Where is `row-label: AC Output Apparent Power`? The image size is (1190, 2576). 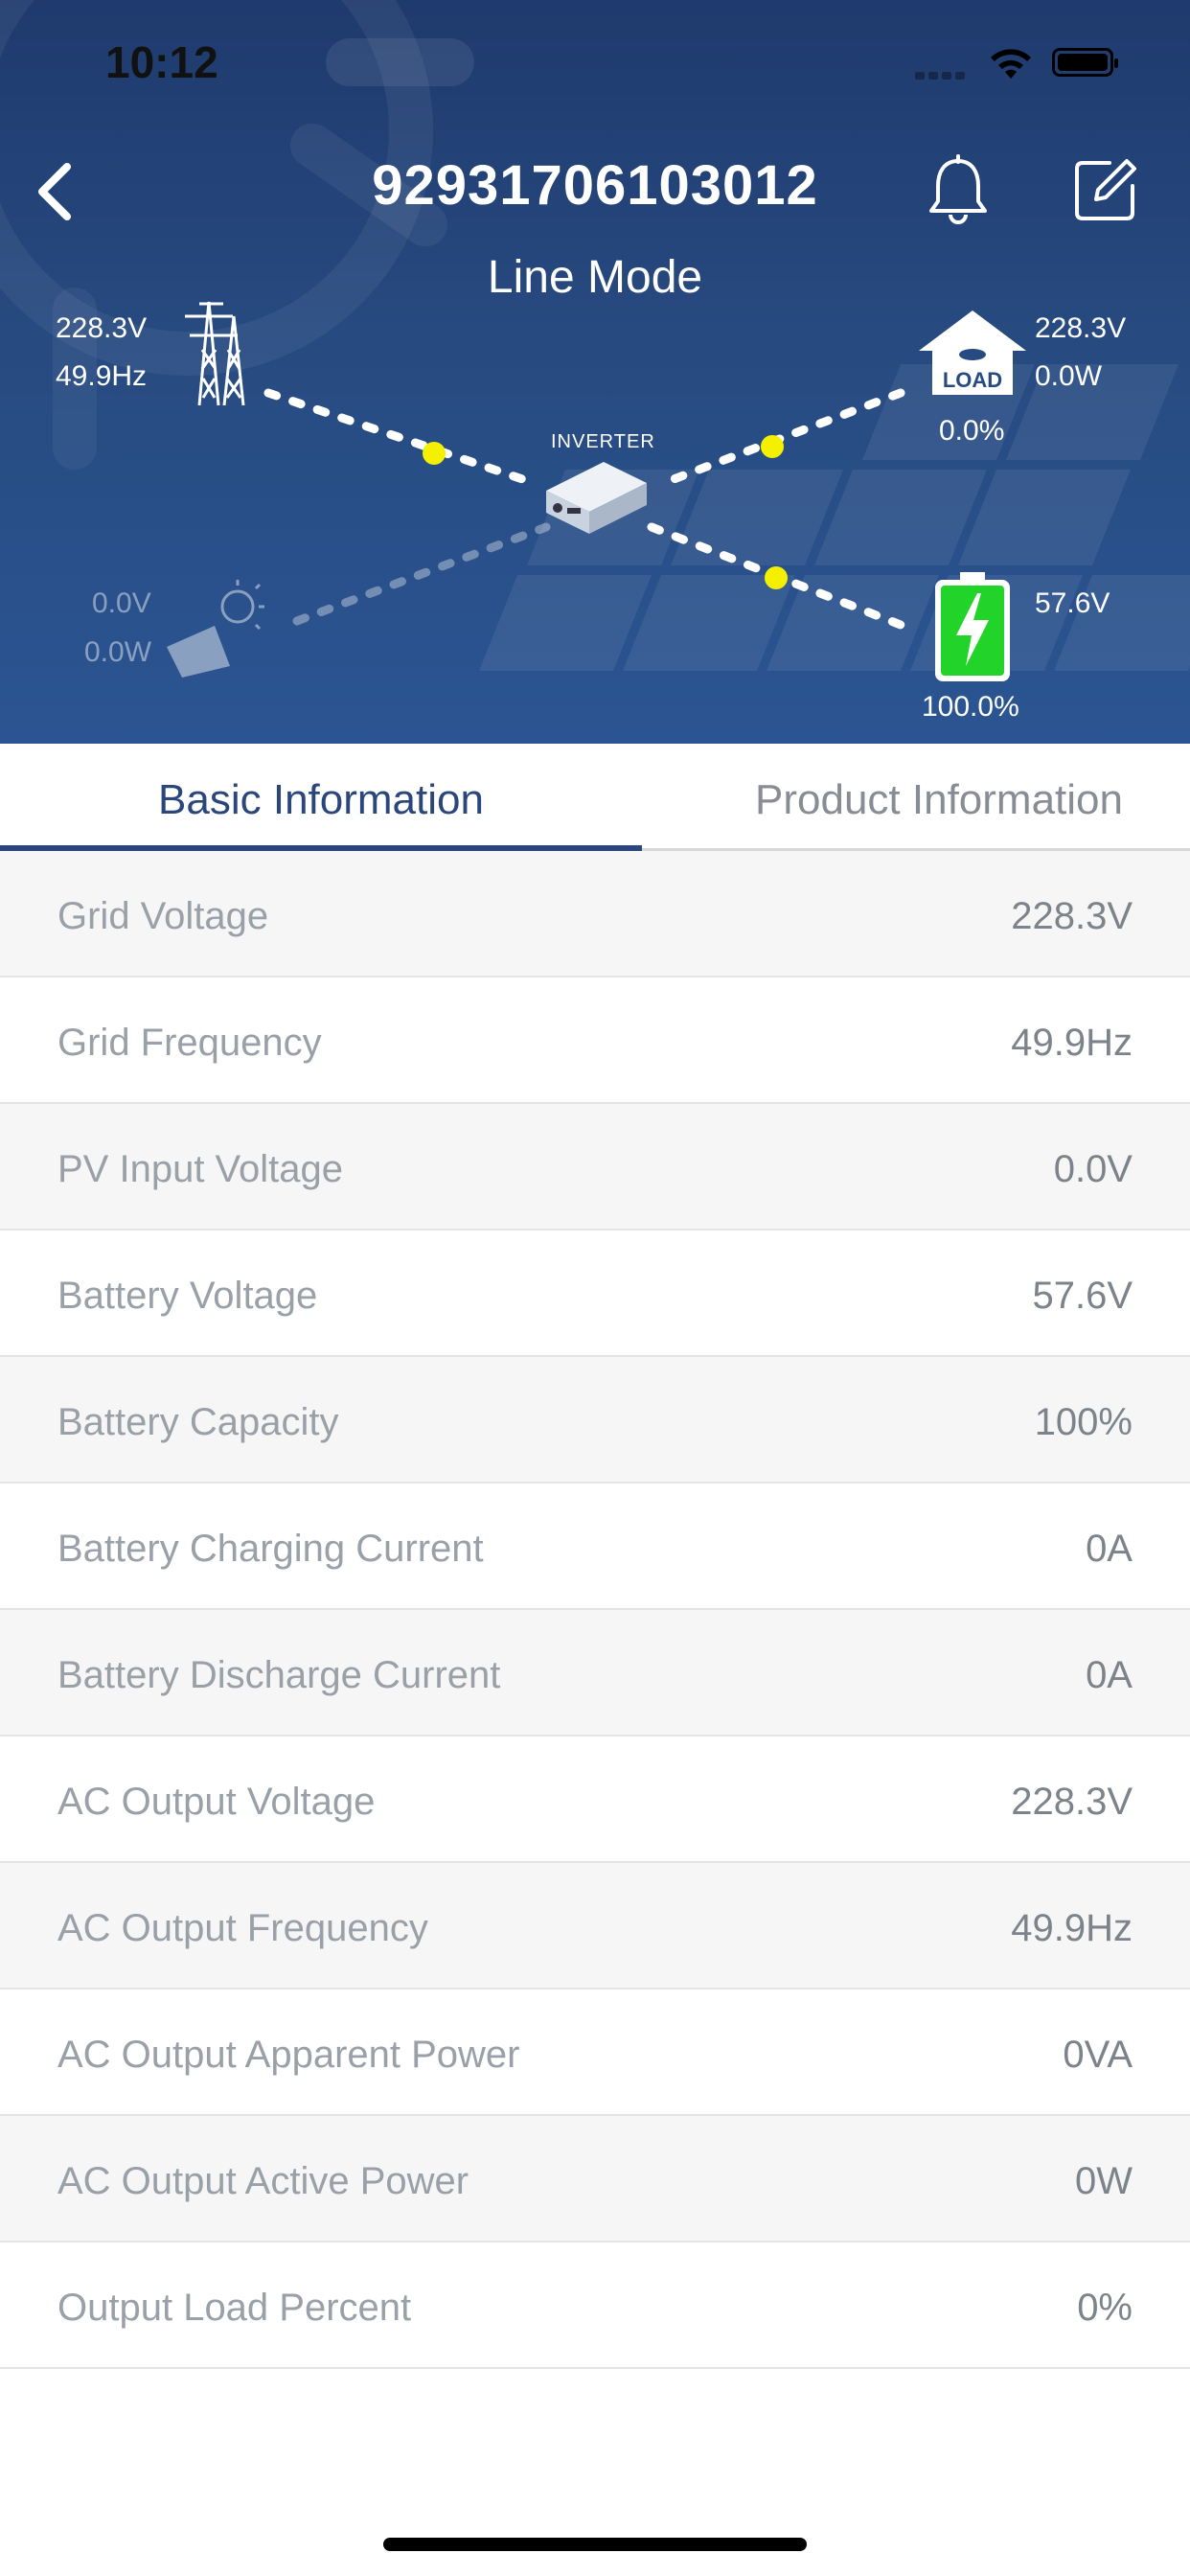 row-label: AC Output Apparent Power is located at coordinates (288, 2055).